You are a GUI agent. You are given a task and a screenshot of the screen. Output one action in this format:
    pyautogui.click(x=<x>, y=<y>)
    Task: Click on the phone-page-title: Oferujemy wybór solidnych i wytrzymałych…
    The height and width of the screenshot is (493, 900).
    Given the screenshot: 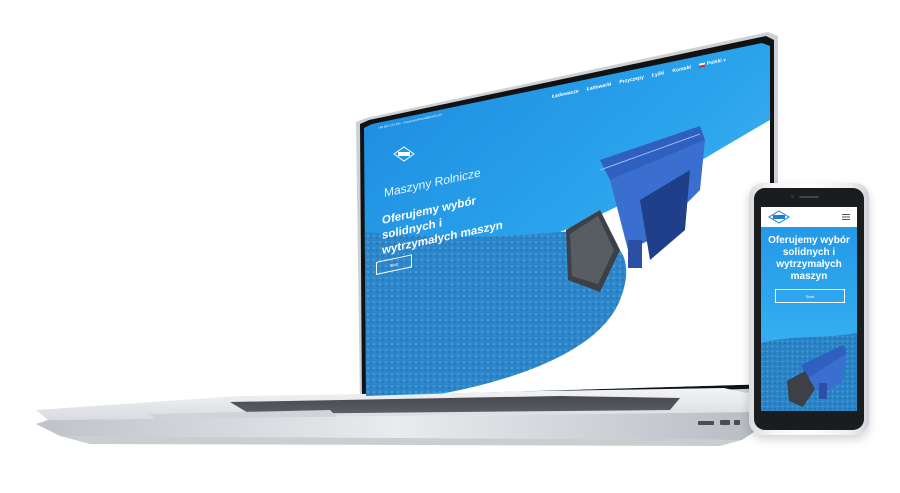 What is the action you would take?
    pyautogui.click(x=809, y=258)
    